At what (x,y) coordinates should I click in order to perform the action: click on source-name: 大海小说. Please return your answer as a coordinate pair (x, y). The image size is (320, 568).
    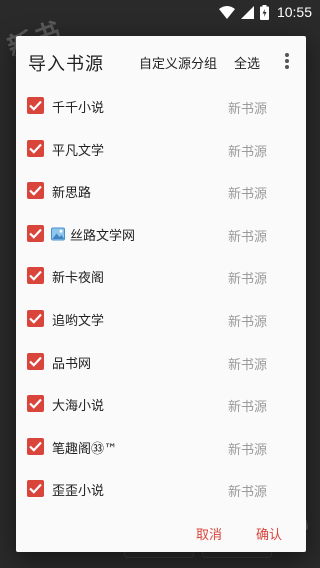
    Looking at the image, I should click on (78, 407).